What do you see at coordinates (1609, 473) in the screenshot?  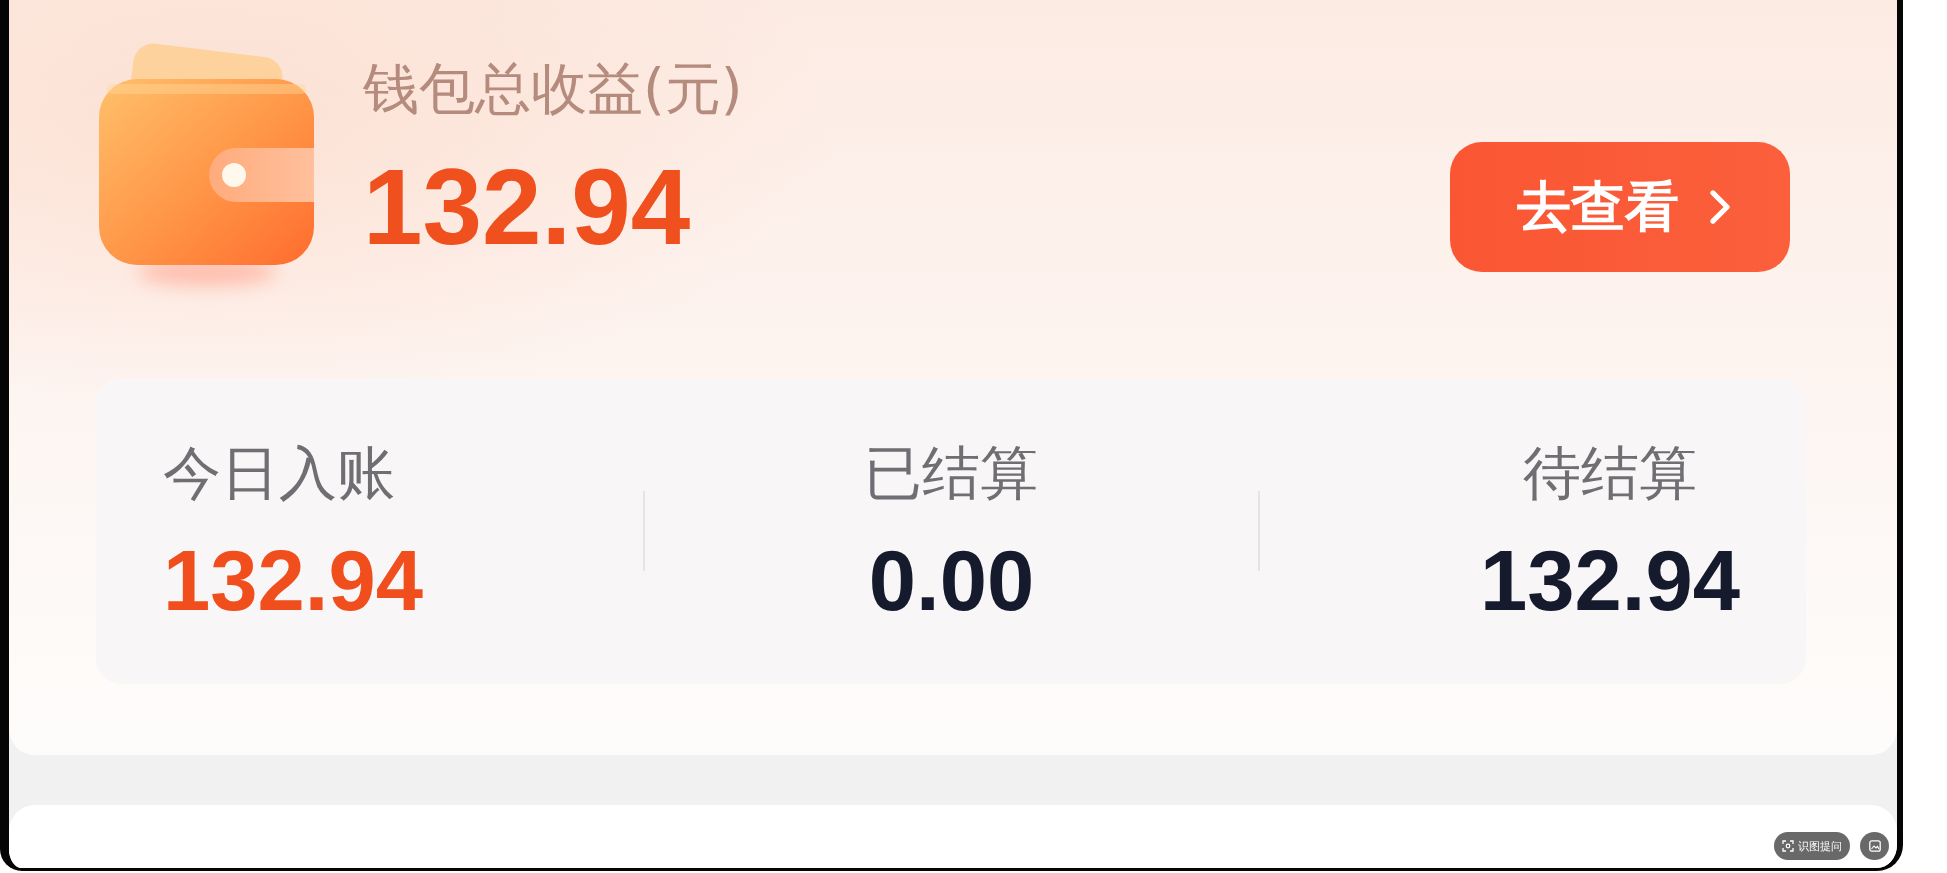 I see `stat-label: 待结算` at bounding box center [1609, 473].